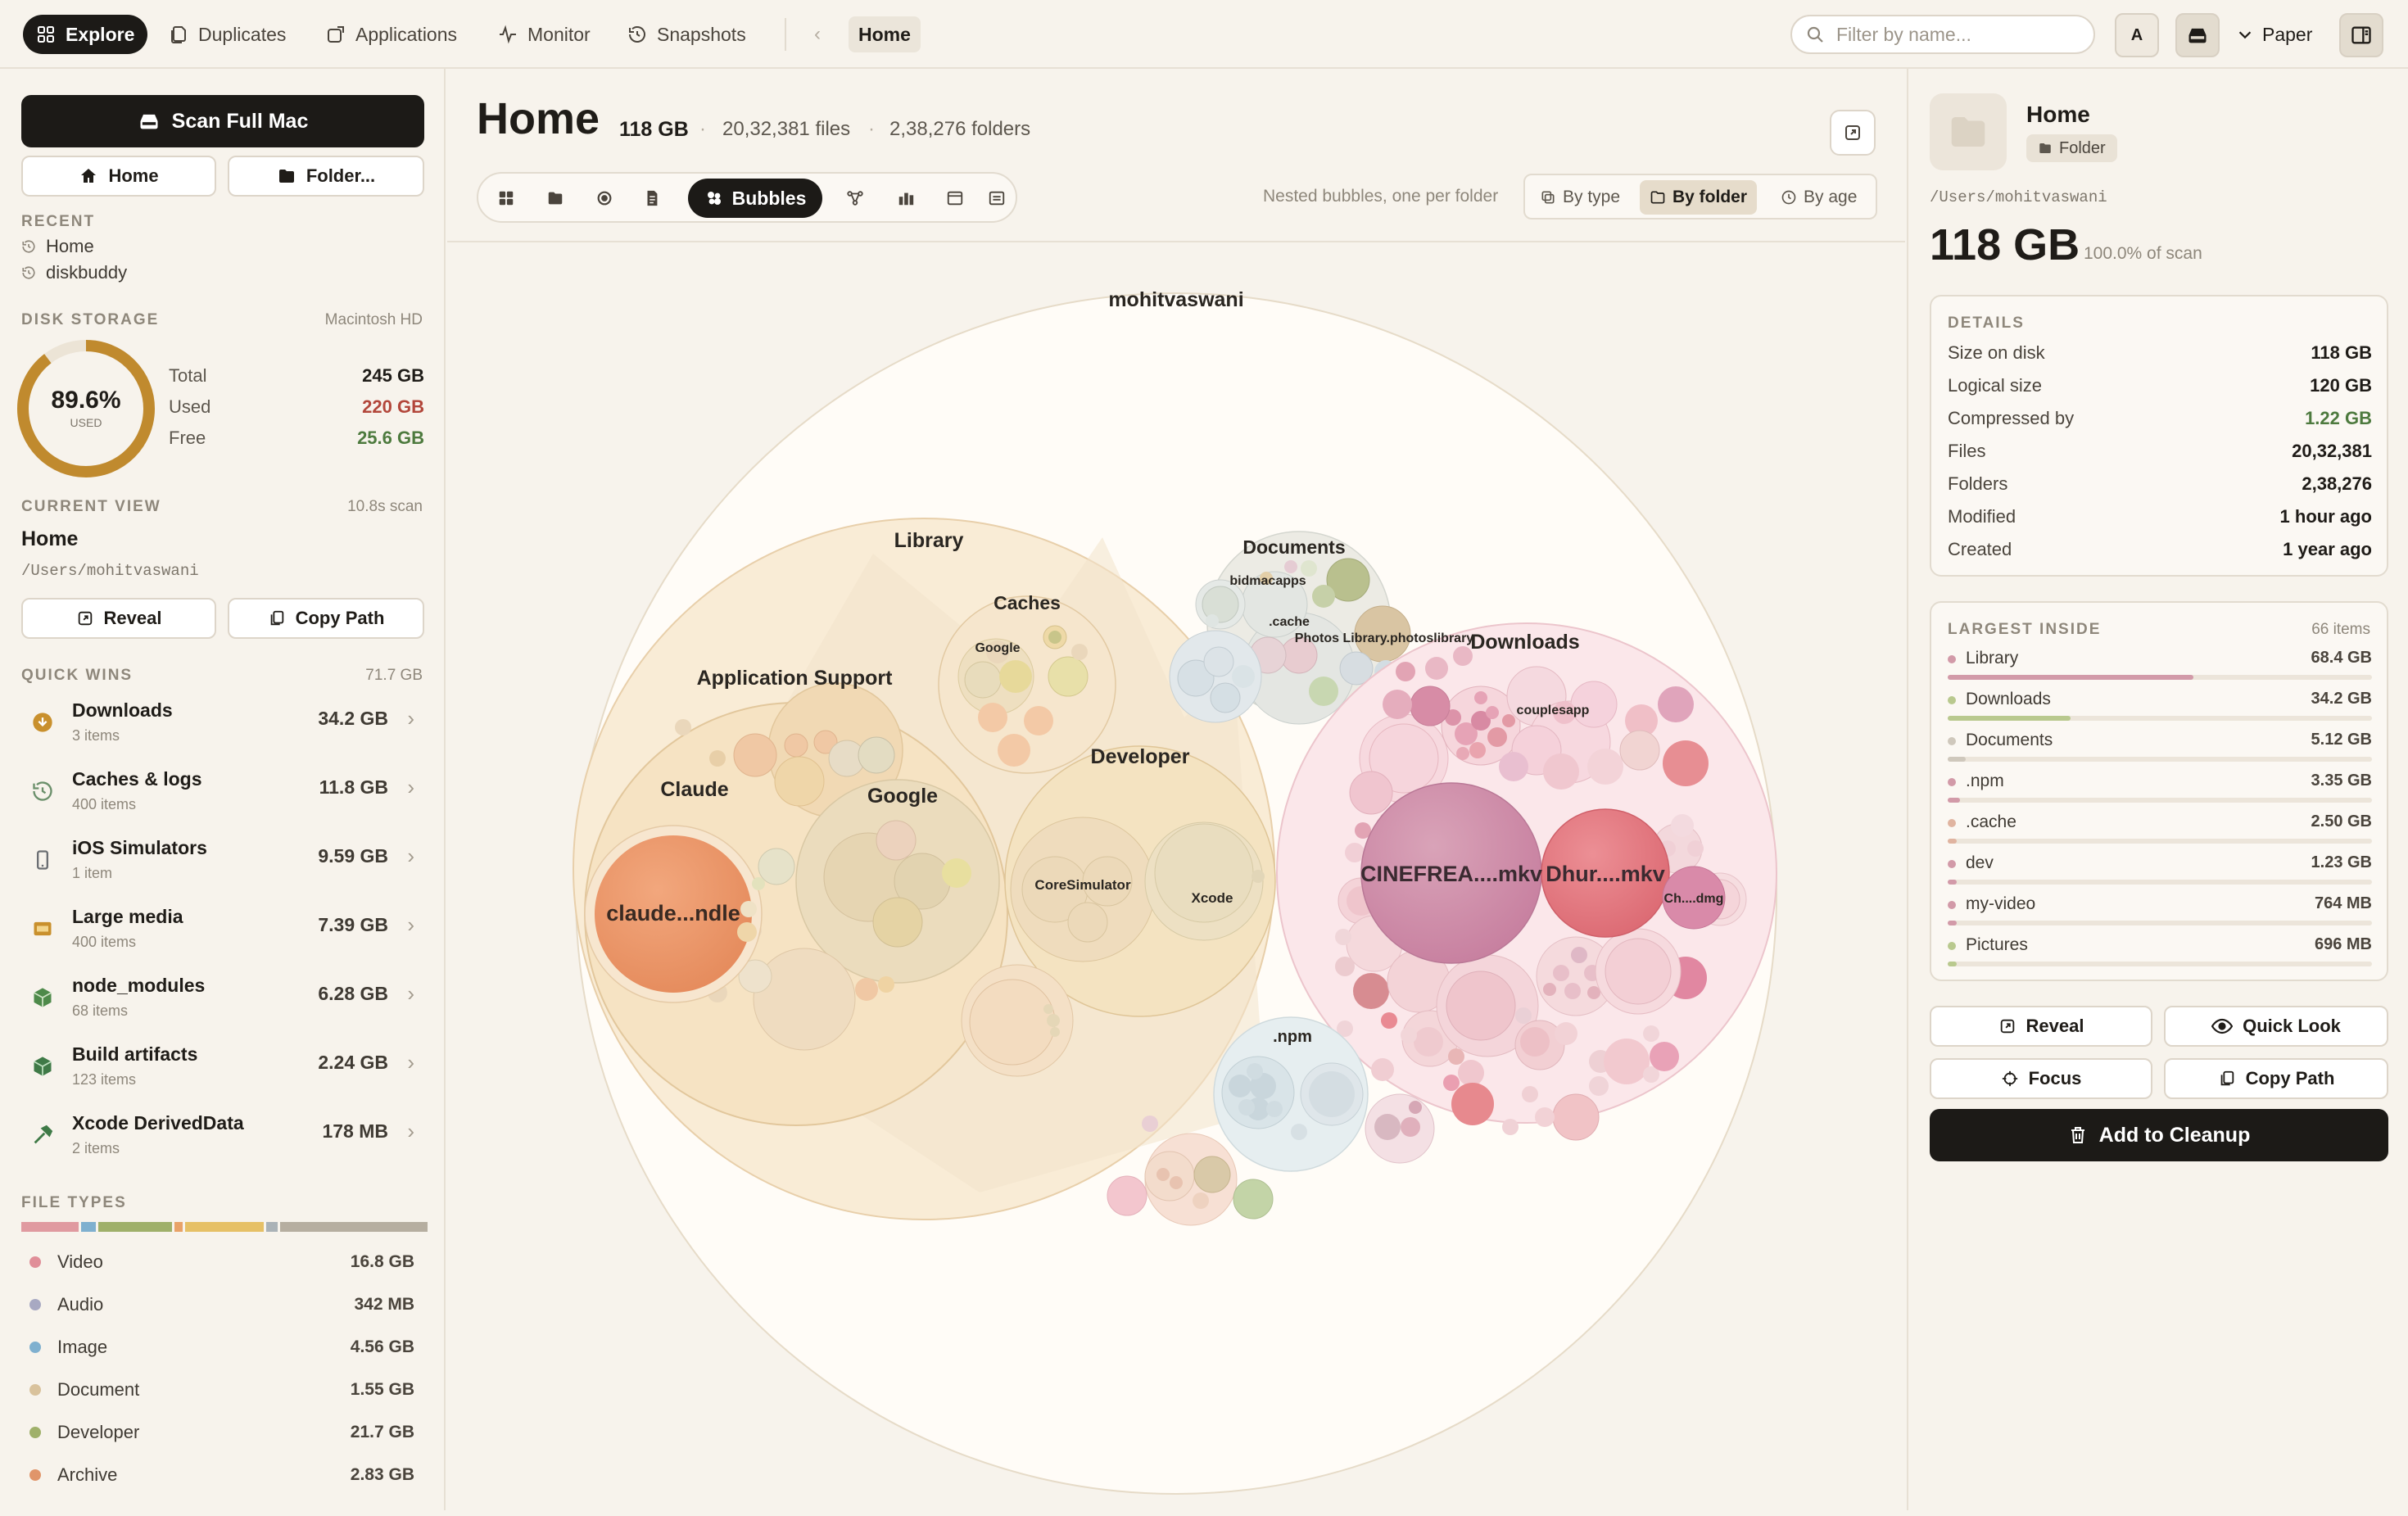 The image size is (2408, 1516). What do you see at coordinates (1191, 1179) in the screenshot?
I see `bubble-lower-left-cluster` at bounding box center [1191, 1179].